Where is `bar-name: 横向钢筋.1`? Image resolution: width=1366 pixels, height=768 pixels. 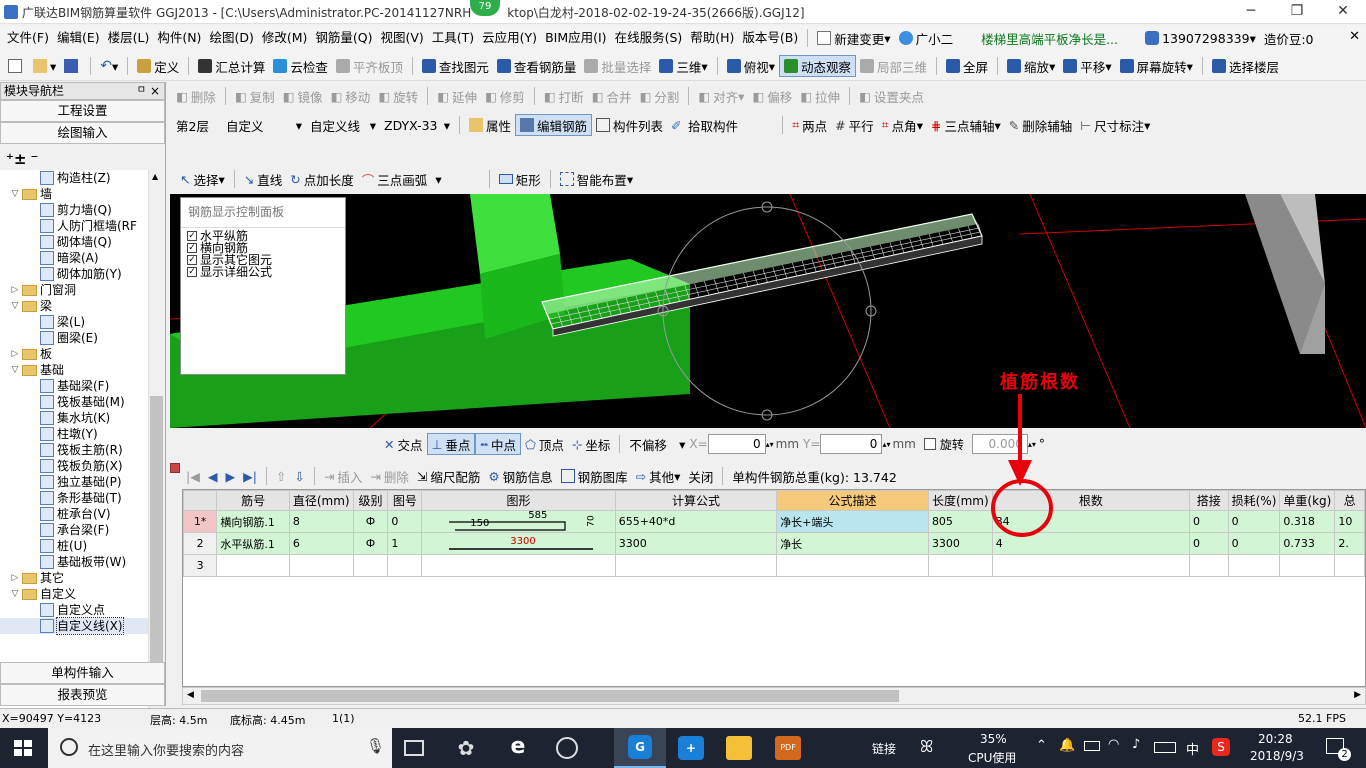
bar-name: 横向钢筋.1 is located at coordinates (253, 521).